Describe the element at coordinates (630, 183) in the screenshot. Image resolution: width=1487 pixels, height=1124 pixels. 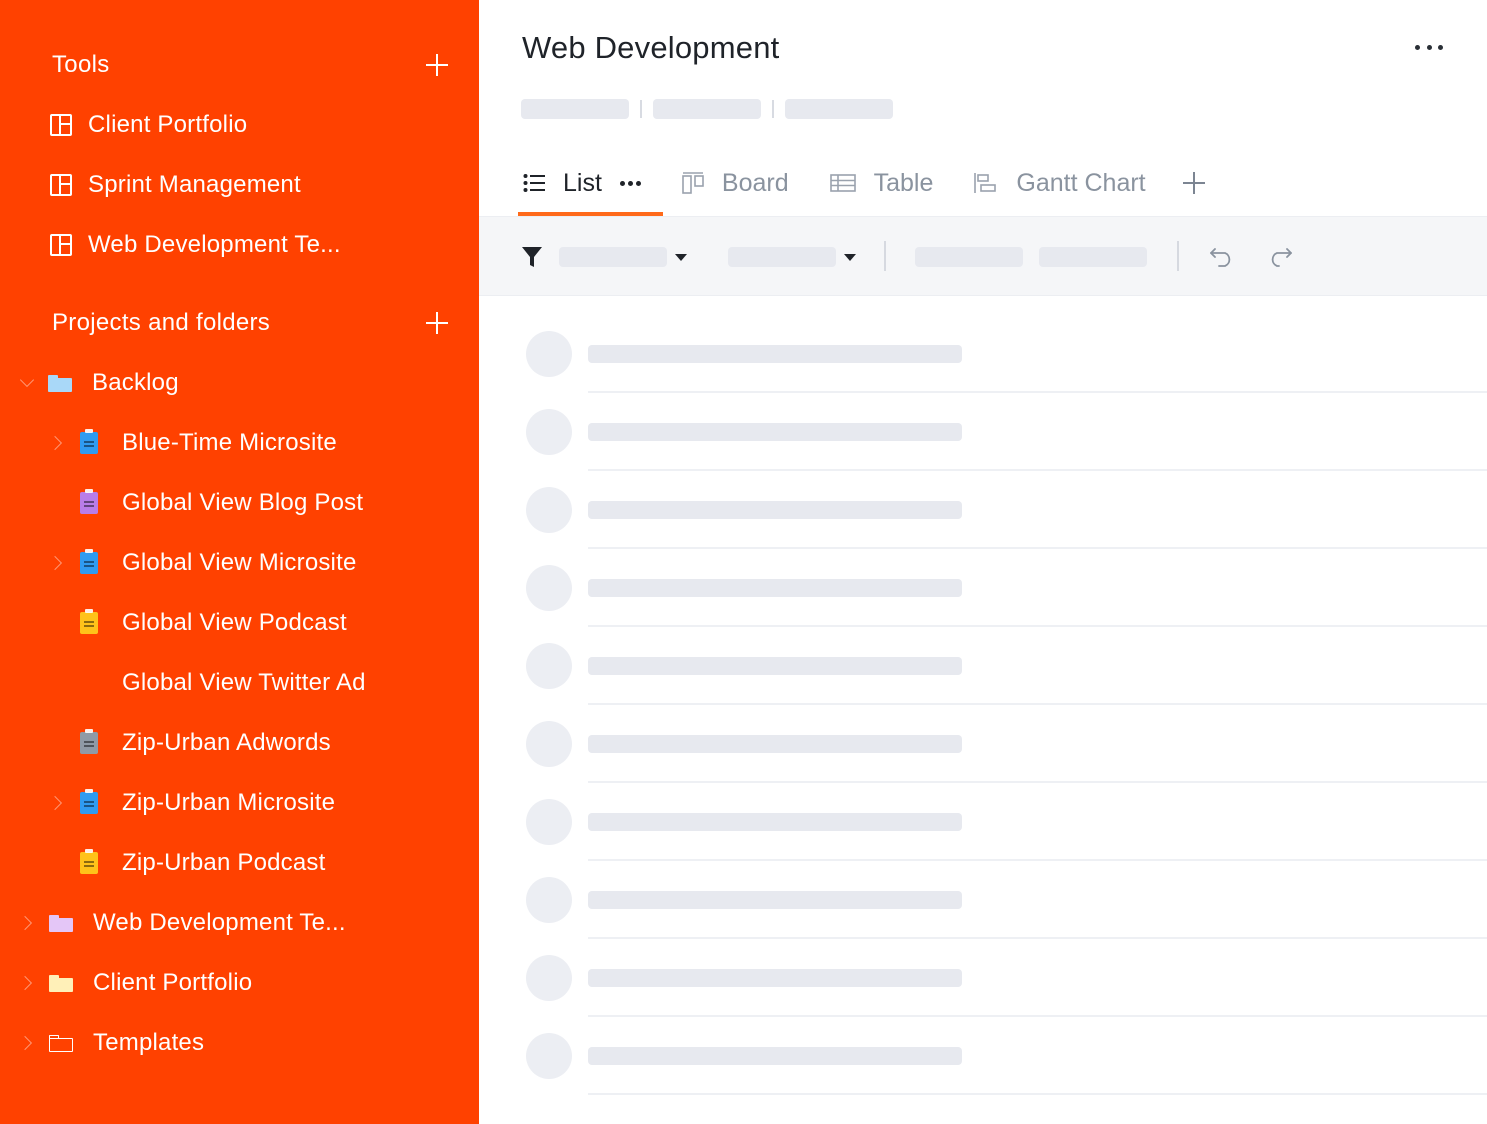
I see `tab-options-icon` at that location.